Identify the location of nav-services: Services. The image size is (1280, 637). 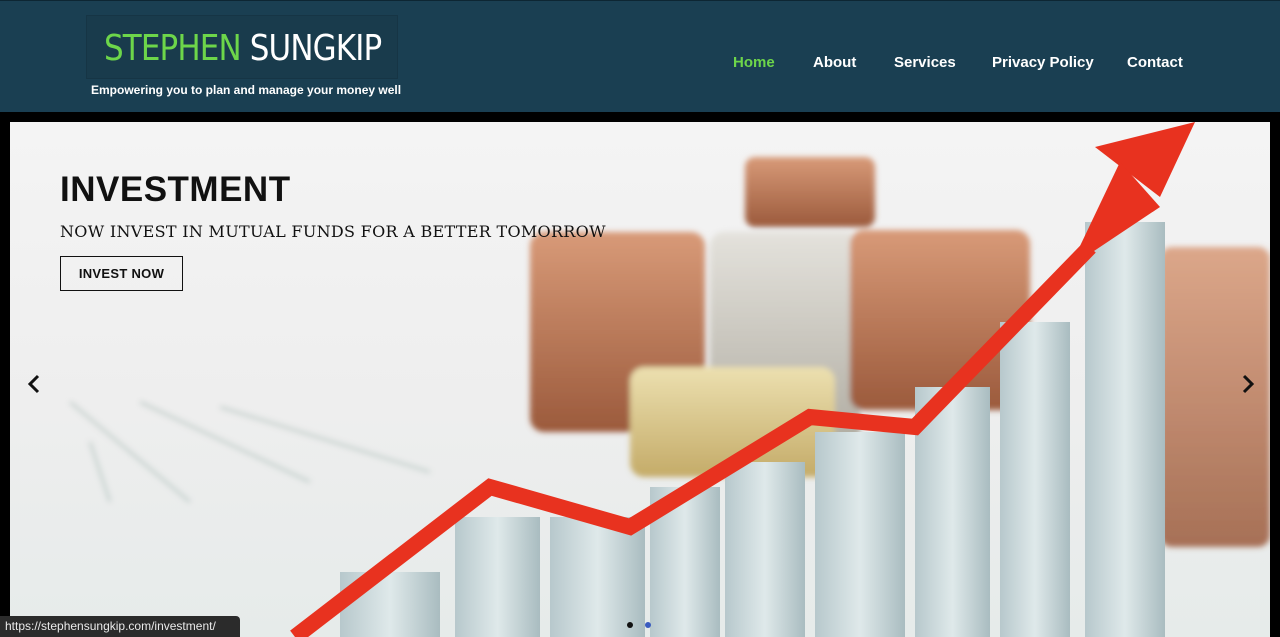
(925, 62).